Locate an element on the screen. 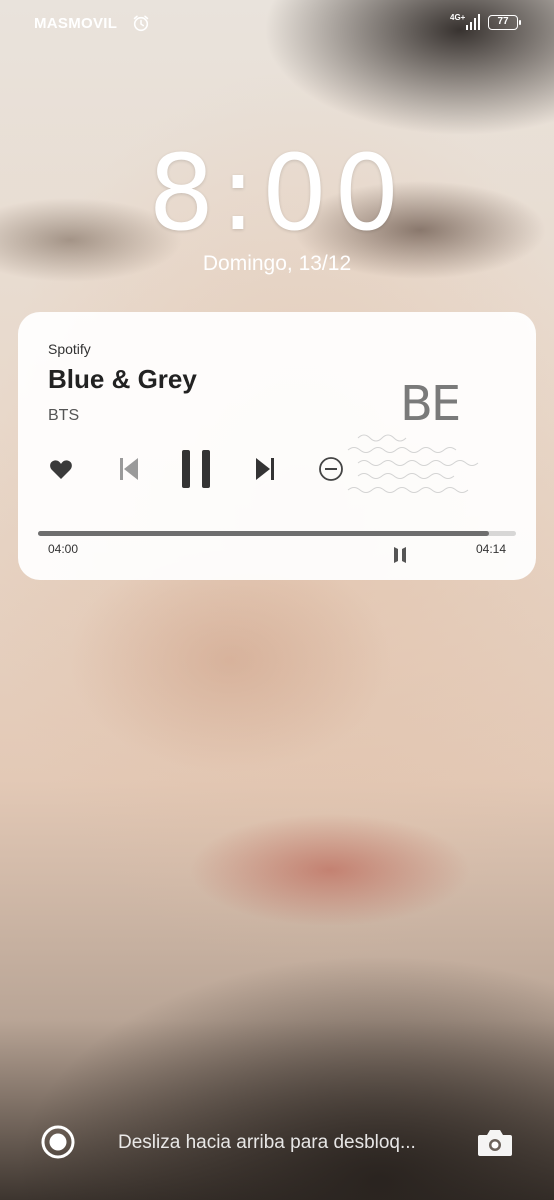 The width and height of the screenshot is (554, 1200). album-art: BE is located at coordinates (413, 434).